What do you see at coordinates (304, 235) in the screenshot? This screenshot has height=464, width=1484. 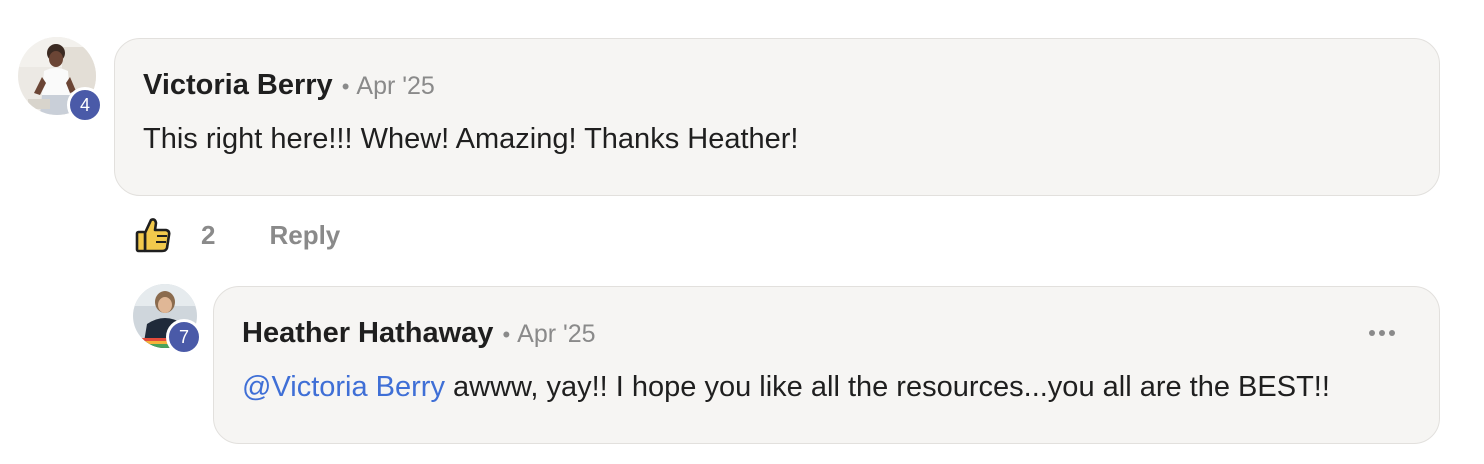 I see `reply-button: Reply` at bounding box center [304, 235].